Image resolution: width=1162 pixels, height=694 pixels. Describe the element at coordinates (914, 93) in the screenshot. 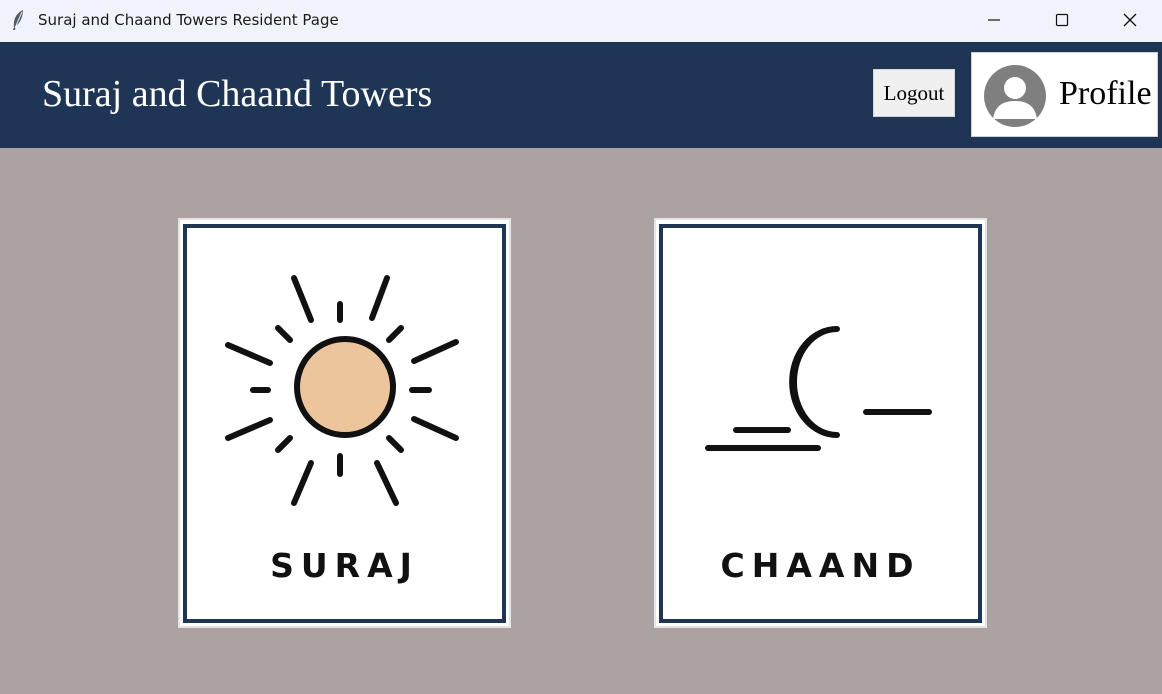

I see `logout-button: Logout` at that location.